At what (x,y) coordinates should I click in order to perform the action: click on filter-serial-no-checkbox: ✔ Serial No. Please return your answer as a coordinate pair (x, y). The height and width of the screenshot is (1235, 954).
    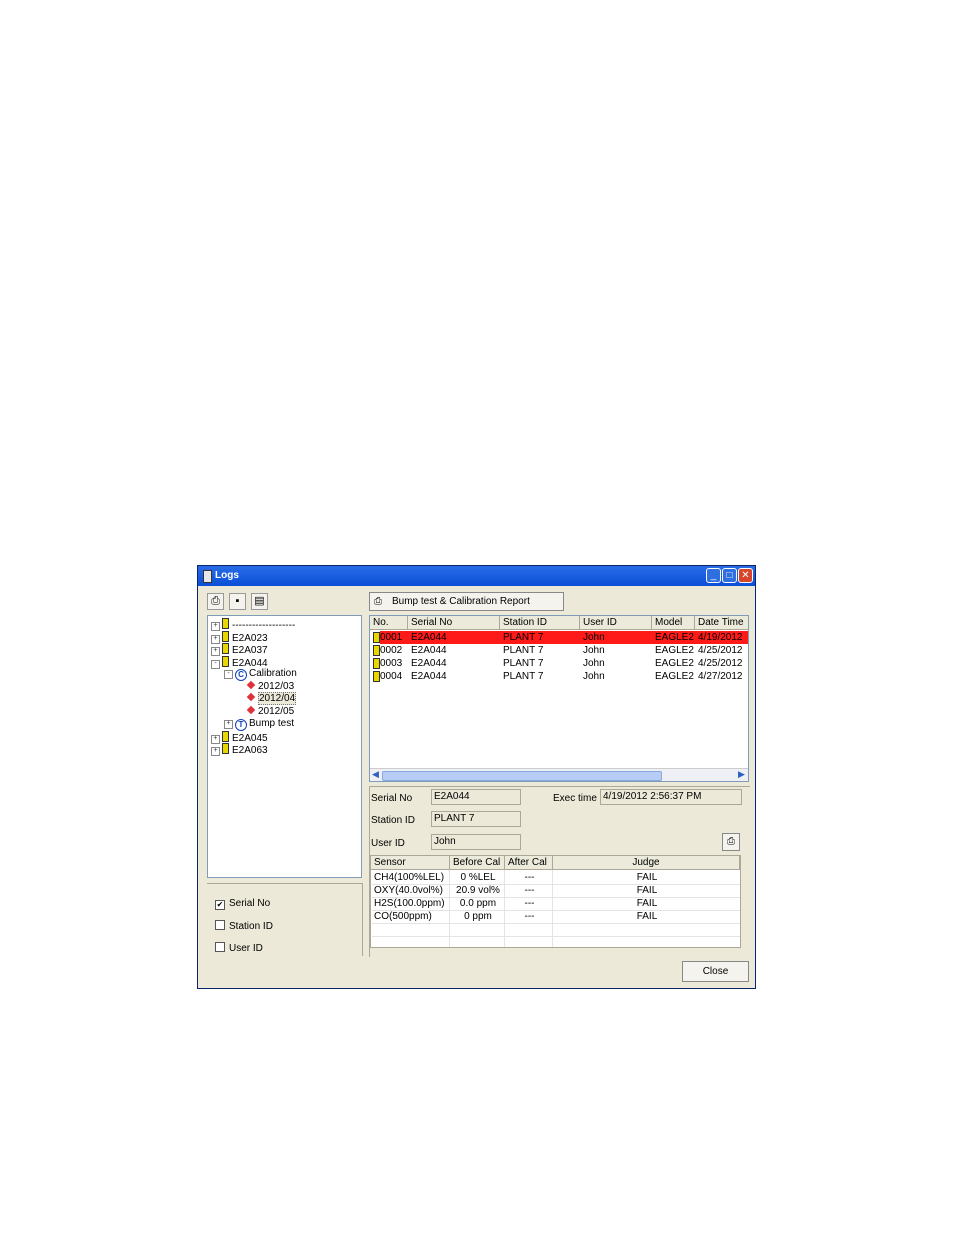
    Looking at the image, I should click on (242, 904).